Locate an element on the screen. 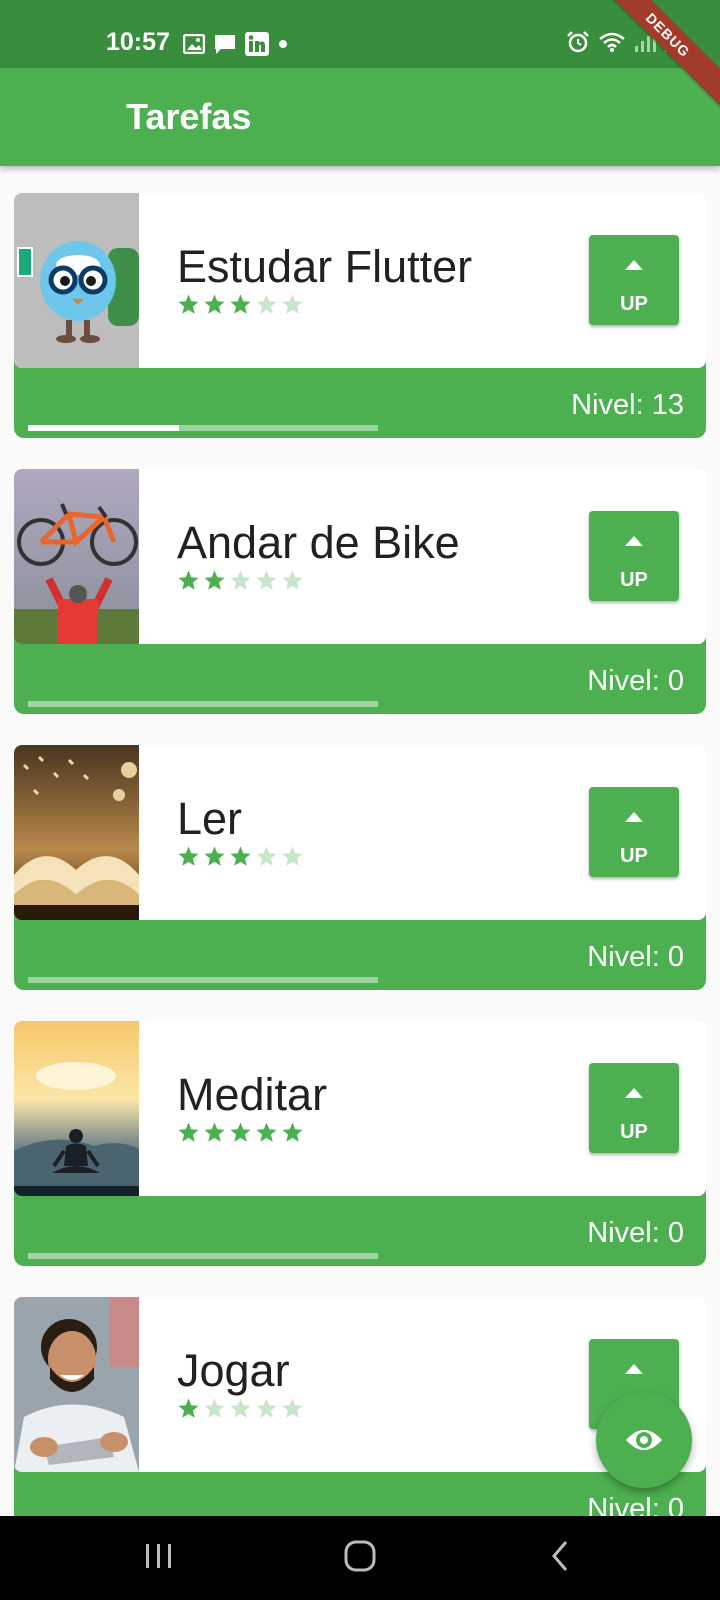 Image resolution: width=720 pixels, height=1600 pixels. task-card: Nivel: 0 Andar de Bike UP is located at coordinates (360, 591).